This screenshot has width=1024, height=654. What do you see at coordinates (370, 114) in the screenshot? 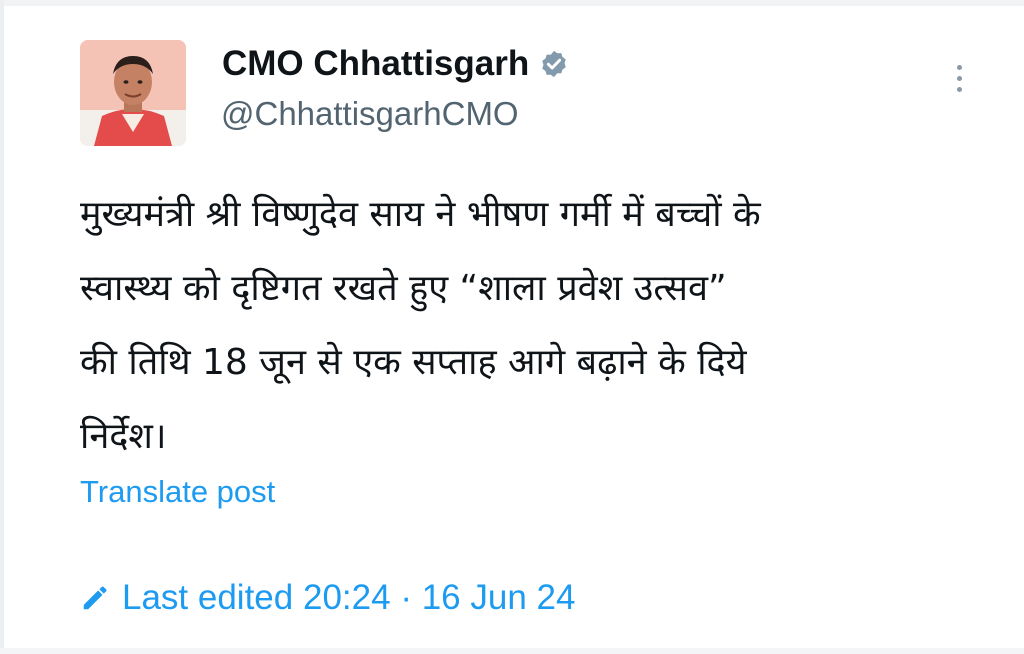
I see `author-handle: @ChhattisgarhCMO` at bounding box center [370, 114].